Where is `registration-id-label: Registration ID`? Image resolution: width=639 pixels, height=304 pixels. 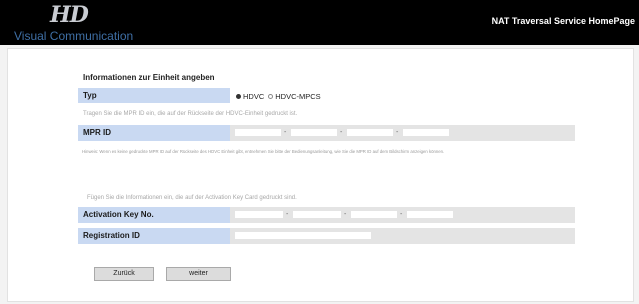
registration-id-label: Registration ID is located at coordinates (154, 236).